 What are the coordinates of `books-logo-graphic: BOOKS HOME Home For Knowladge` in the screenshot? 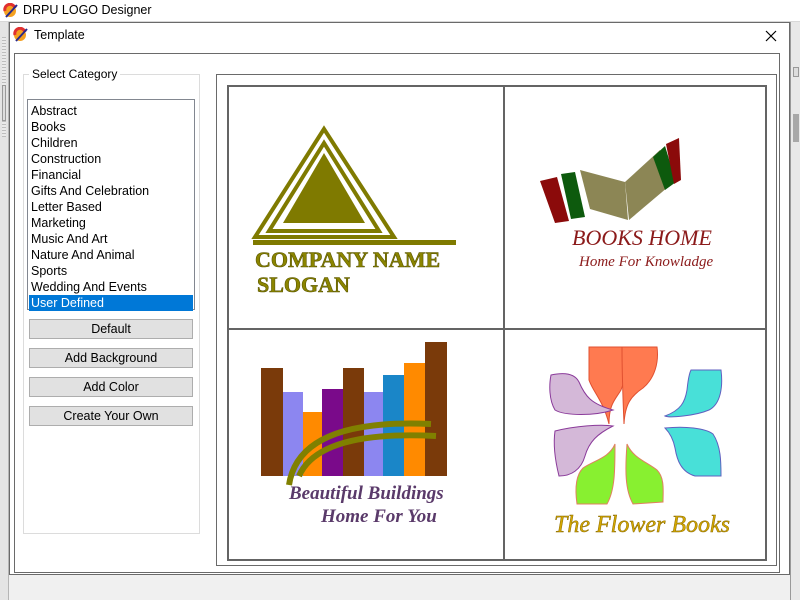 It's located at (627, 204).